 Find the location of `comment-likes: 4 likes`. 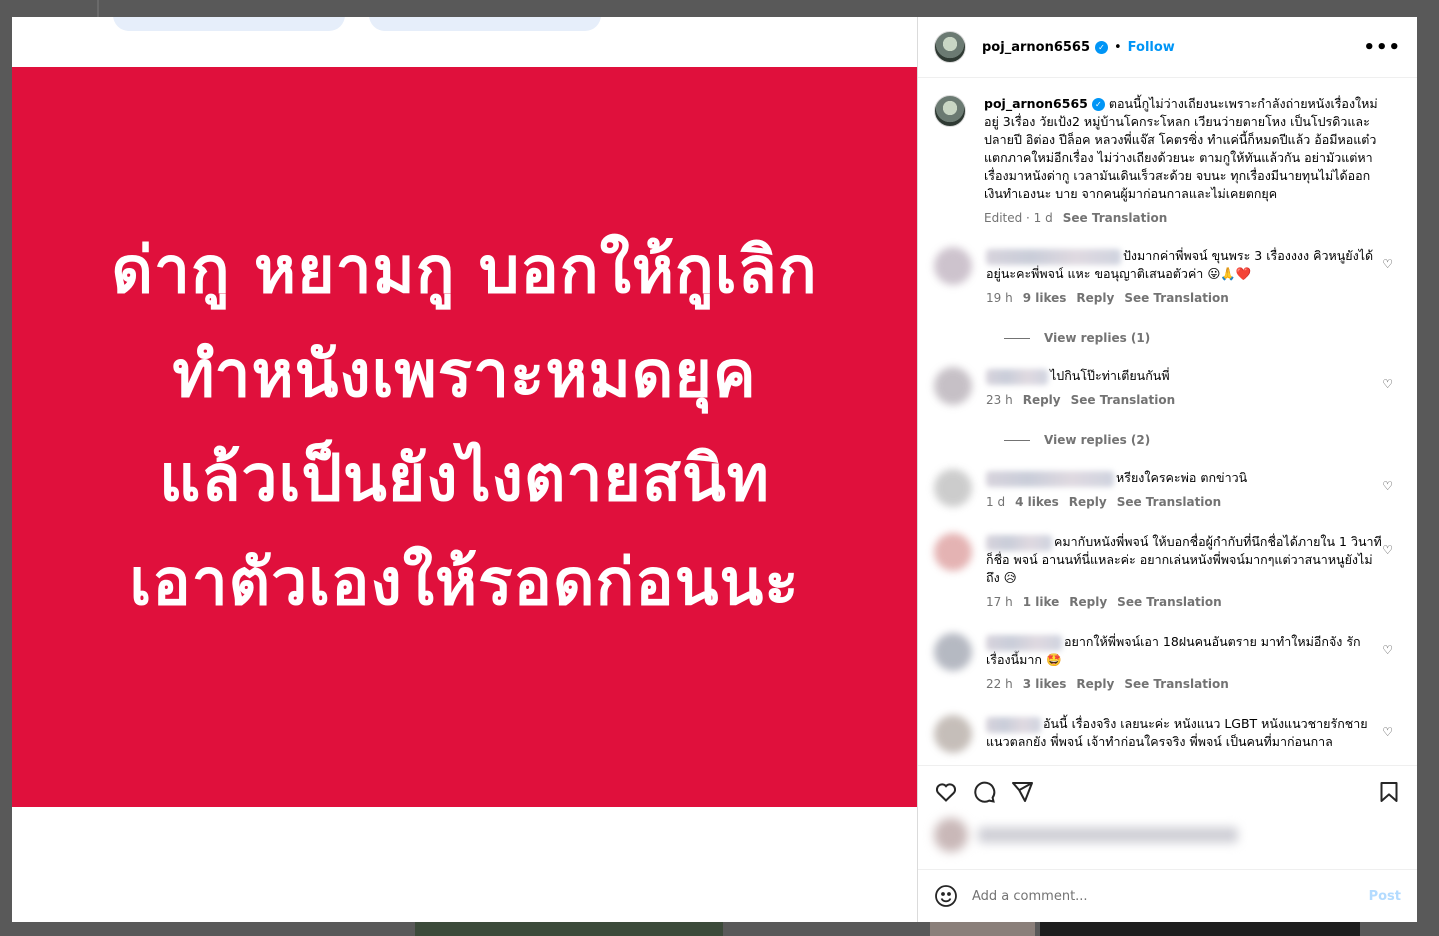

comment-likes: 4 likes is located at coordinates (1037, 502).